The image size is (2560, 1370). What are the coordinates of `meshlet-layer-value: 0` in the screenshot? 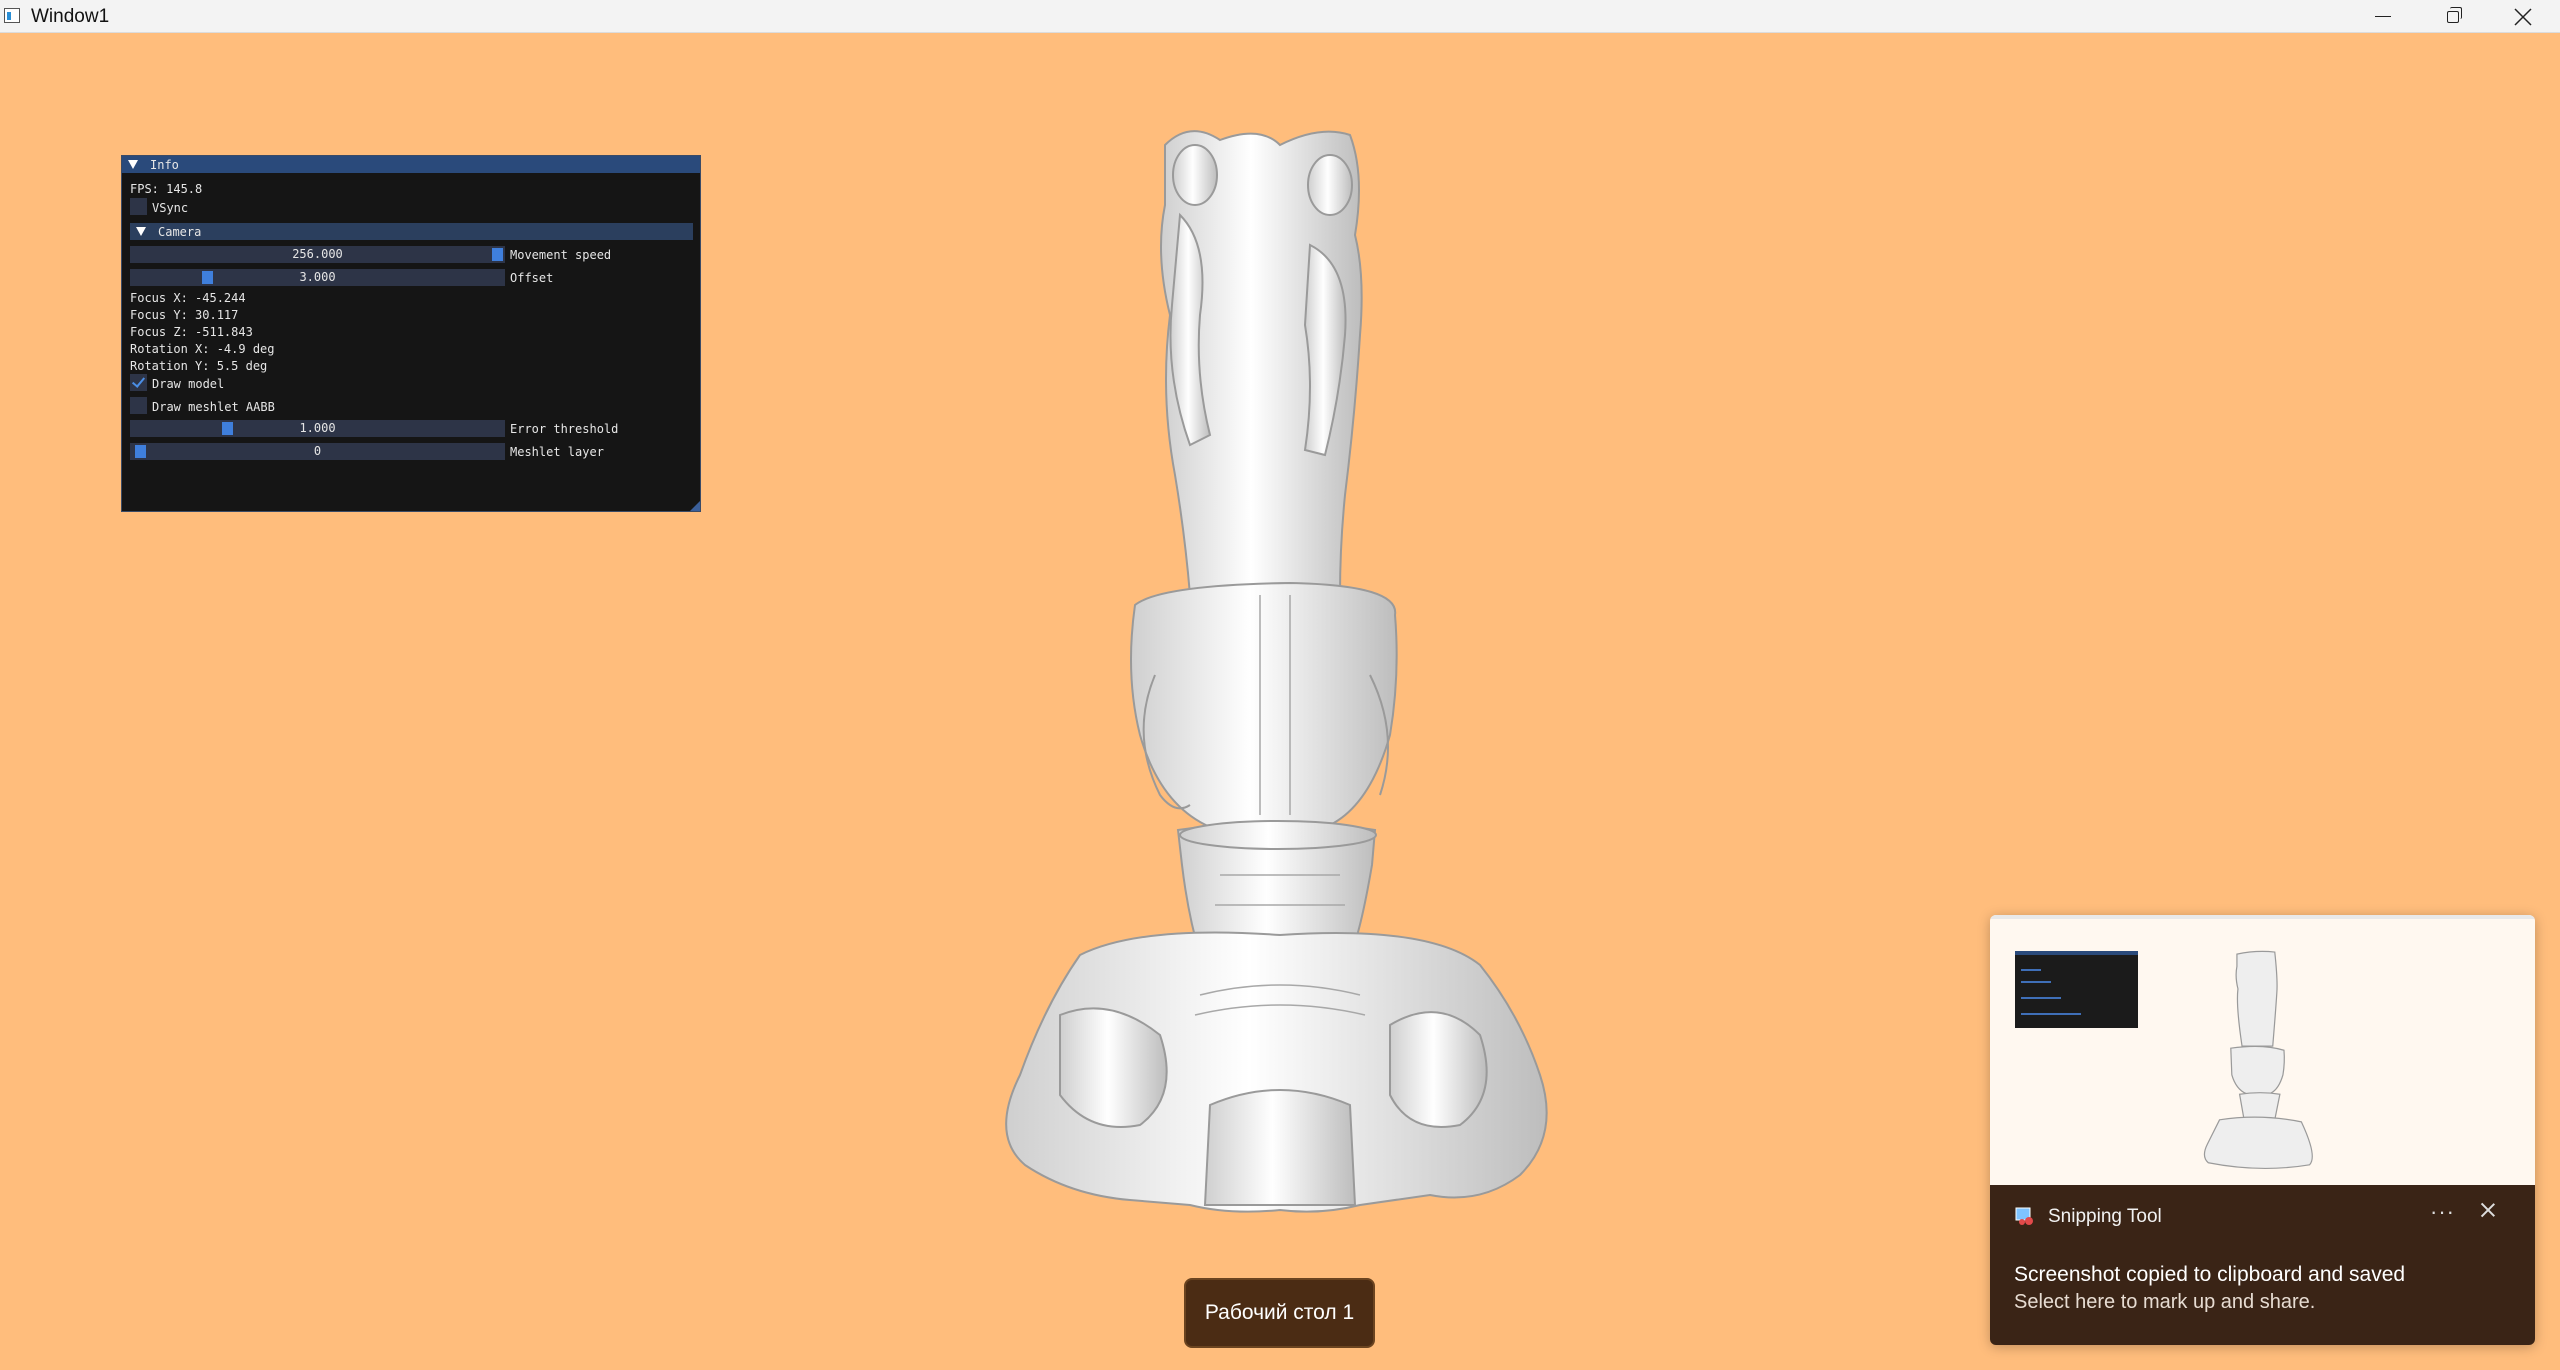 It's located at (317, 451).